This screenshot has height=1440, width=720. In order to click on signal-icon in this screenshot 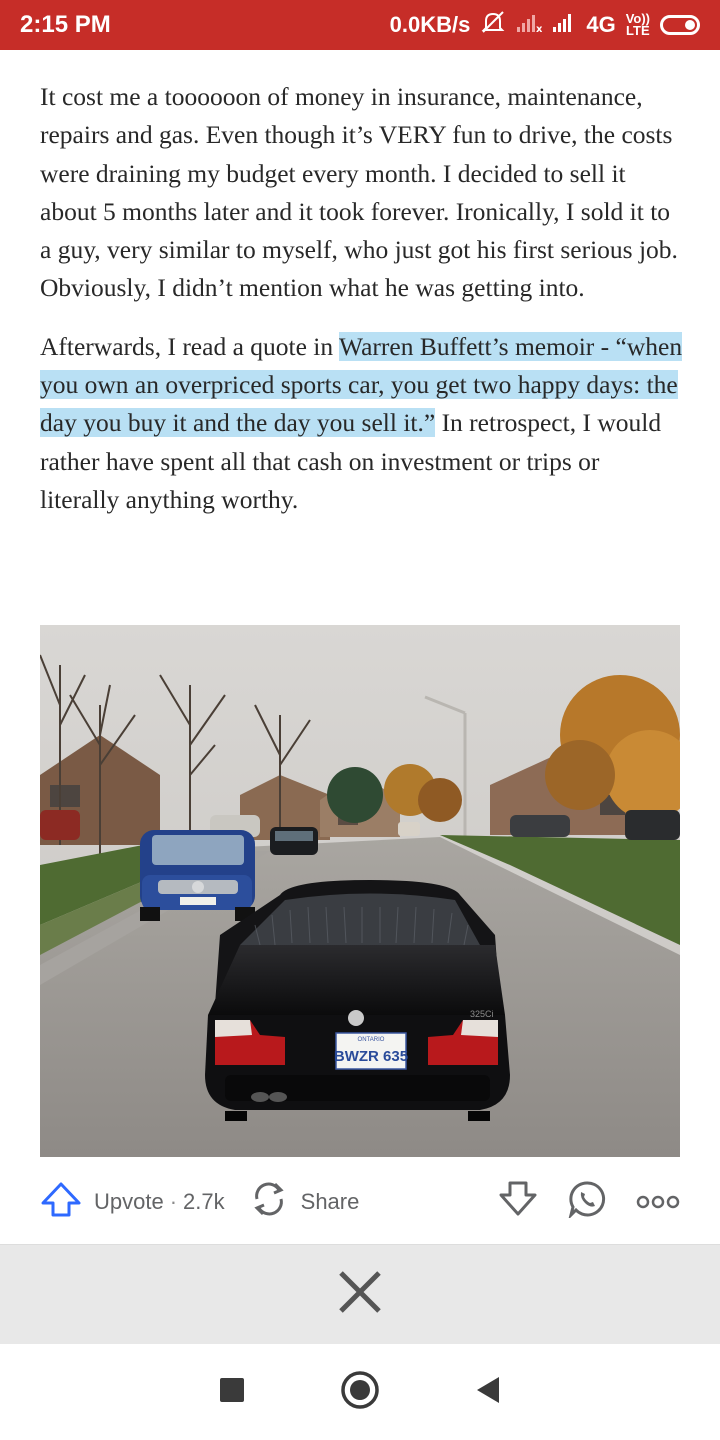, I will do `click(564, 25)`.